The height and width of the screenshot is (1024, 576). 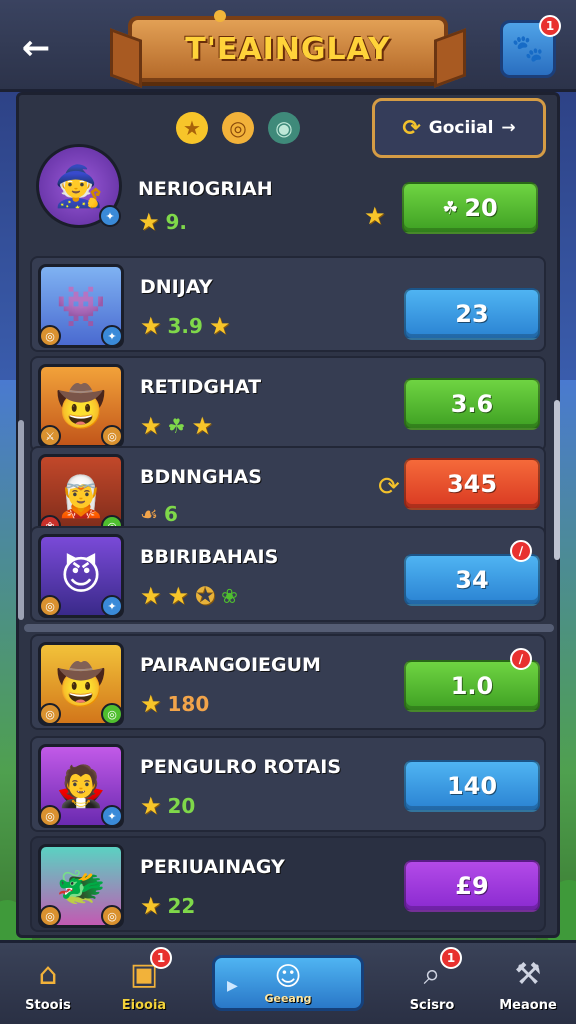 I want to click on value-label: 23, so click(x=472, y=314).